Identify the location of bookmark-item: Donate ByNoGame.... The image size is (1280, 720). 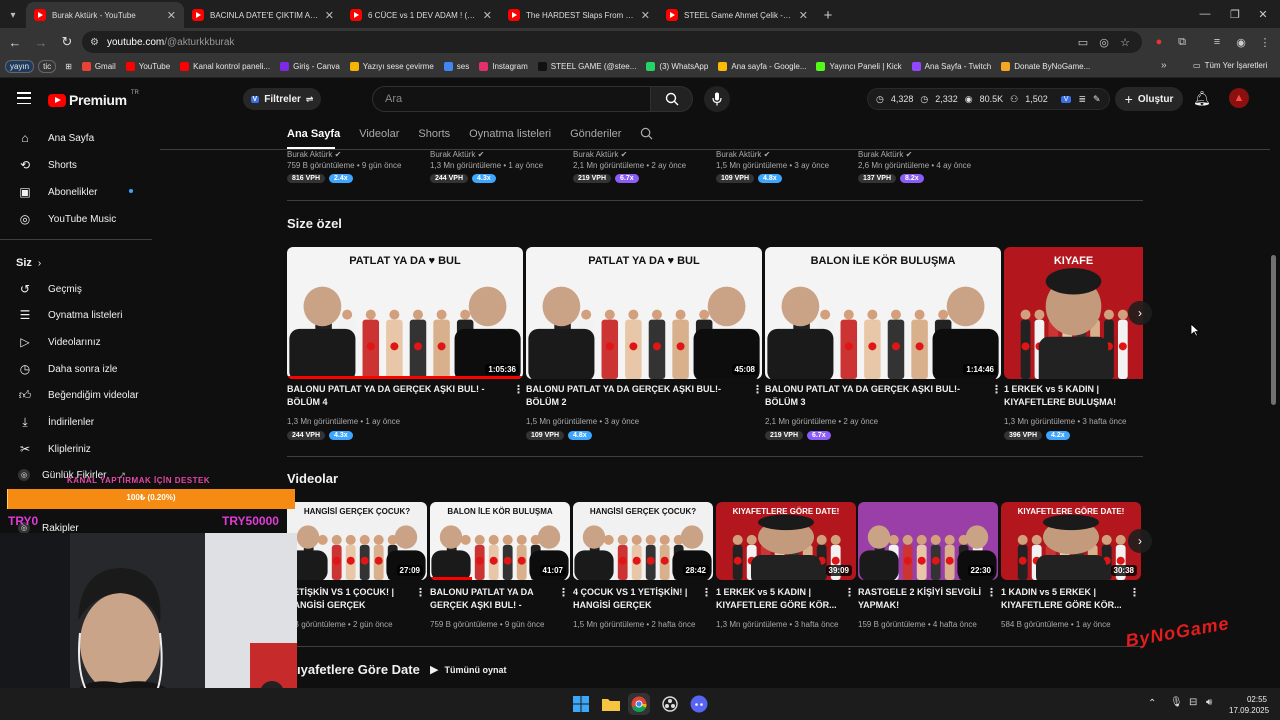
(1045, 66).